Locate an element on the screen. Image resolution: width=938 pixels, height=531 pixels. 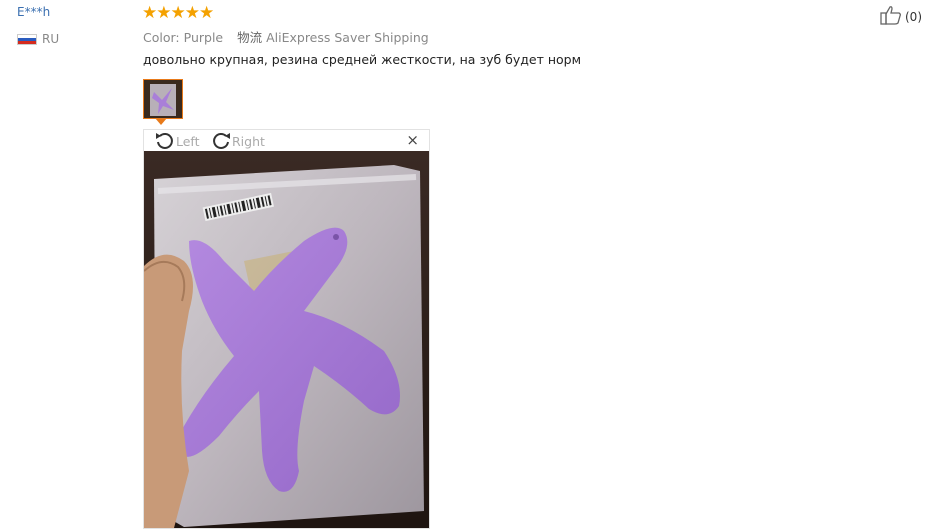
color-value: Purple is located at coordinates (203, 37).